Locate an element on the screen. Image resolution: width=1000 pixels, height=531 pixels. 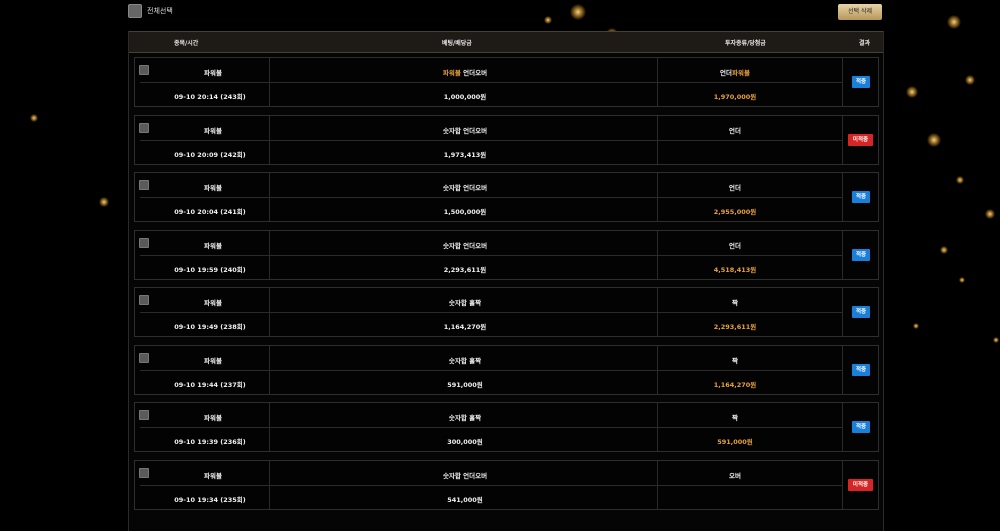
select-all-checkbox is located at coordinates (135, 11).